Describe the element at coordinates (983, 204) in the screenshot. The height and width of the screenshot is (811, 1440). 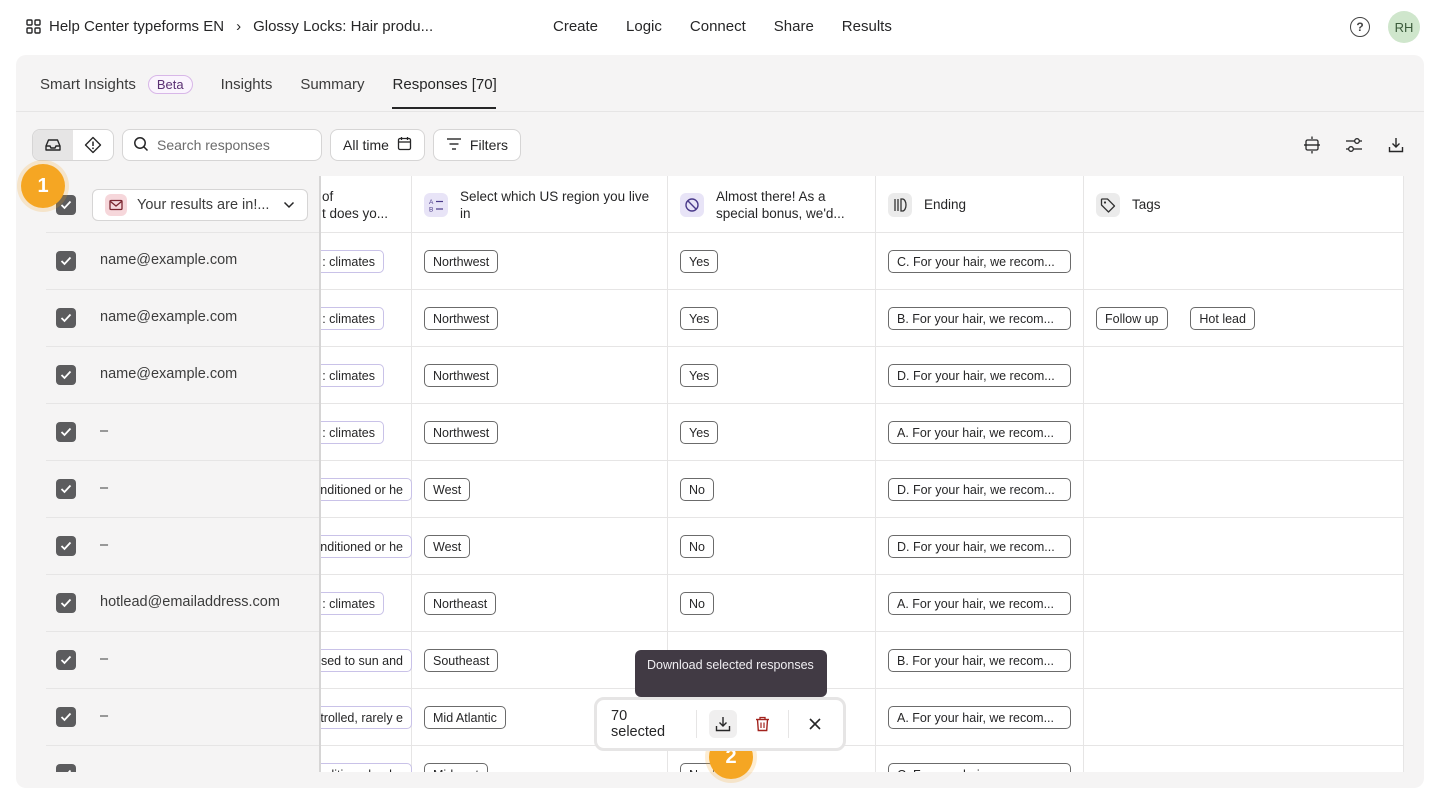
I see `column-header-ending: Ending` at that location.